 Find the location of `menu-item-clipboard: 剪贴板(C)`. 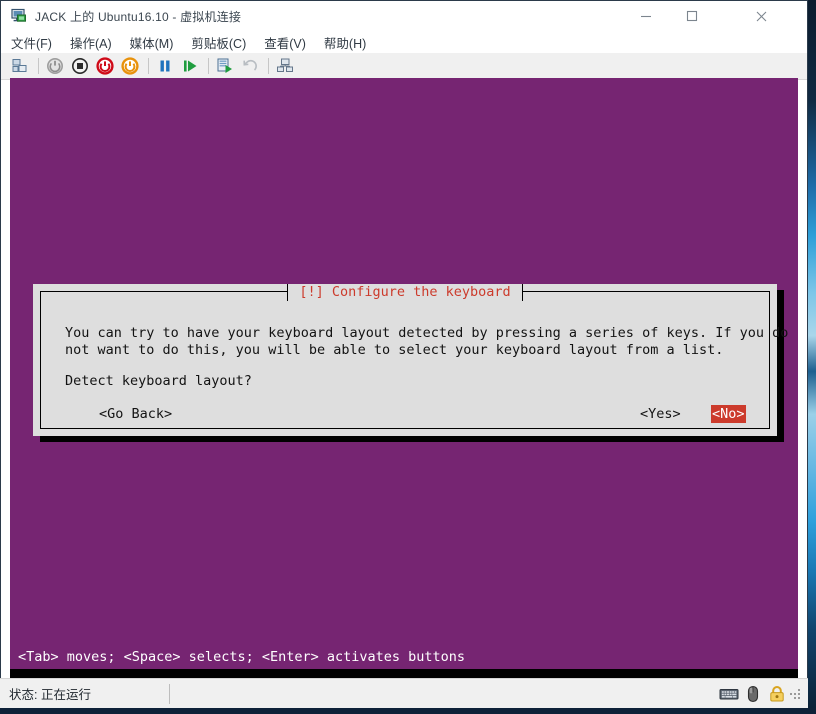

menu-item-clipboard: 剪贴板(C) is located at coordinates (218, 42).